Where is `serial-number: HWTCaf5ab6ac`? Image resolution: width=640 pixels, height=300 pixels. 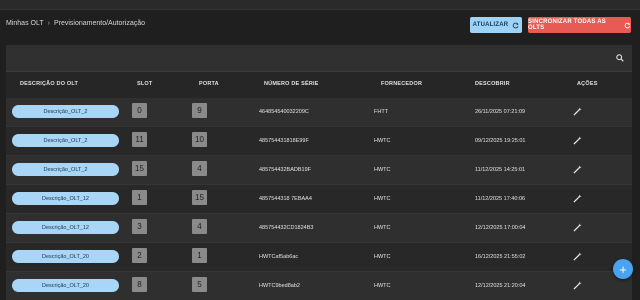 serial-number: HWTCaf5ab6ac is located at coordinates (279, 257).